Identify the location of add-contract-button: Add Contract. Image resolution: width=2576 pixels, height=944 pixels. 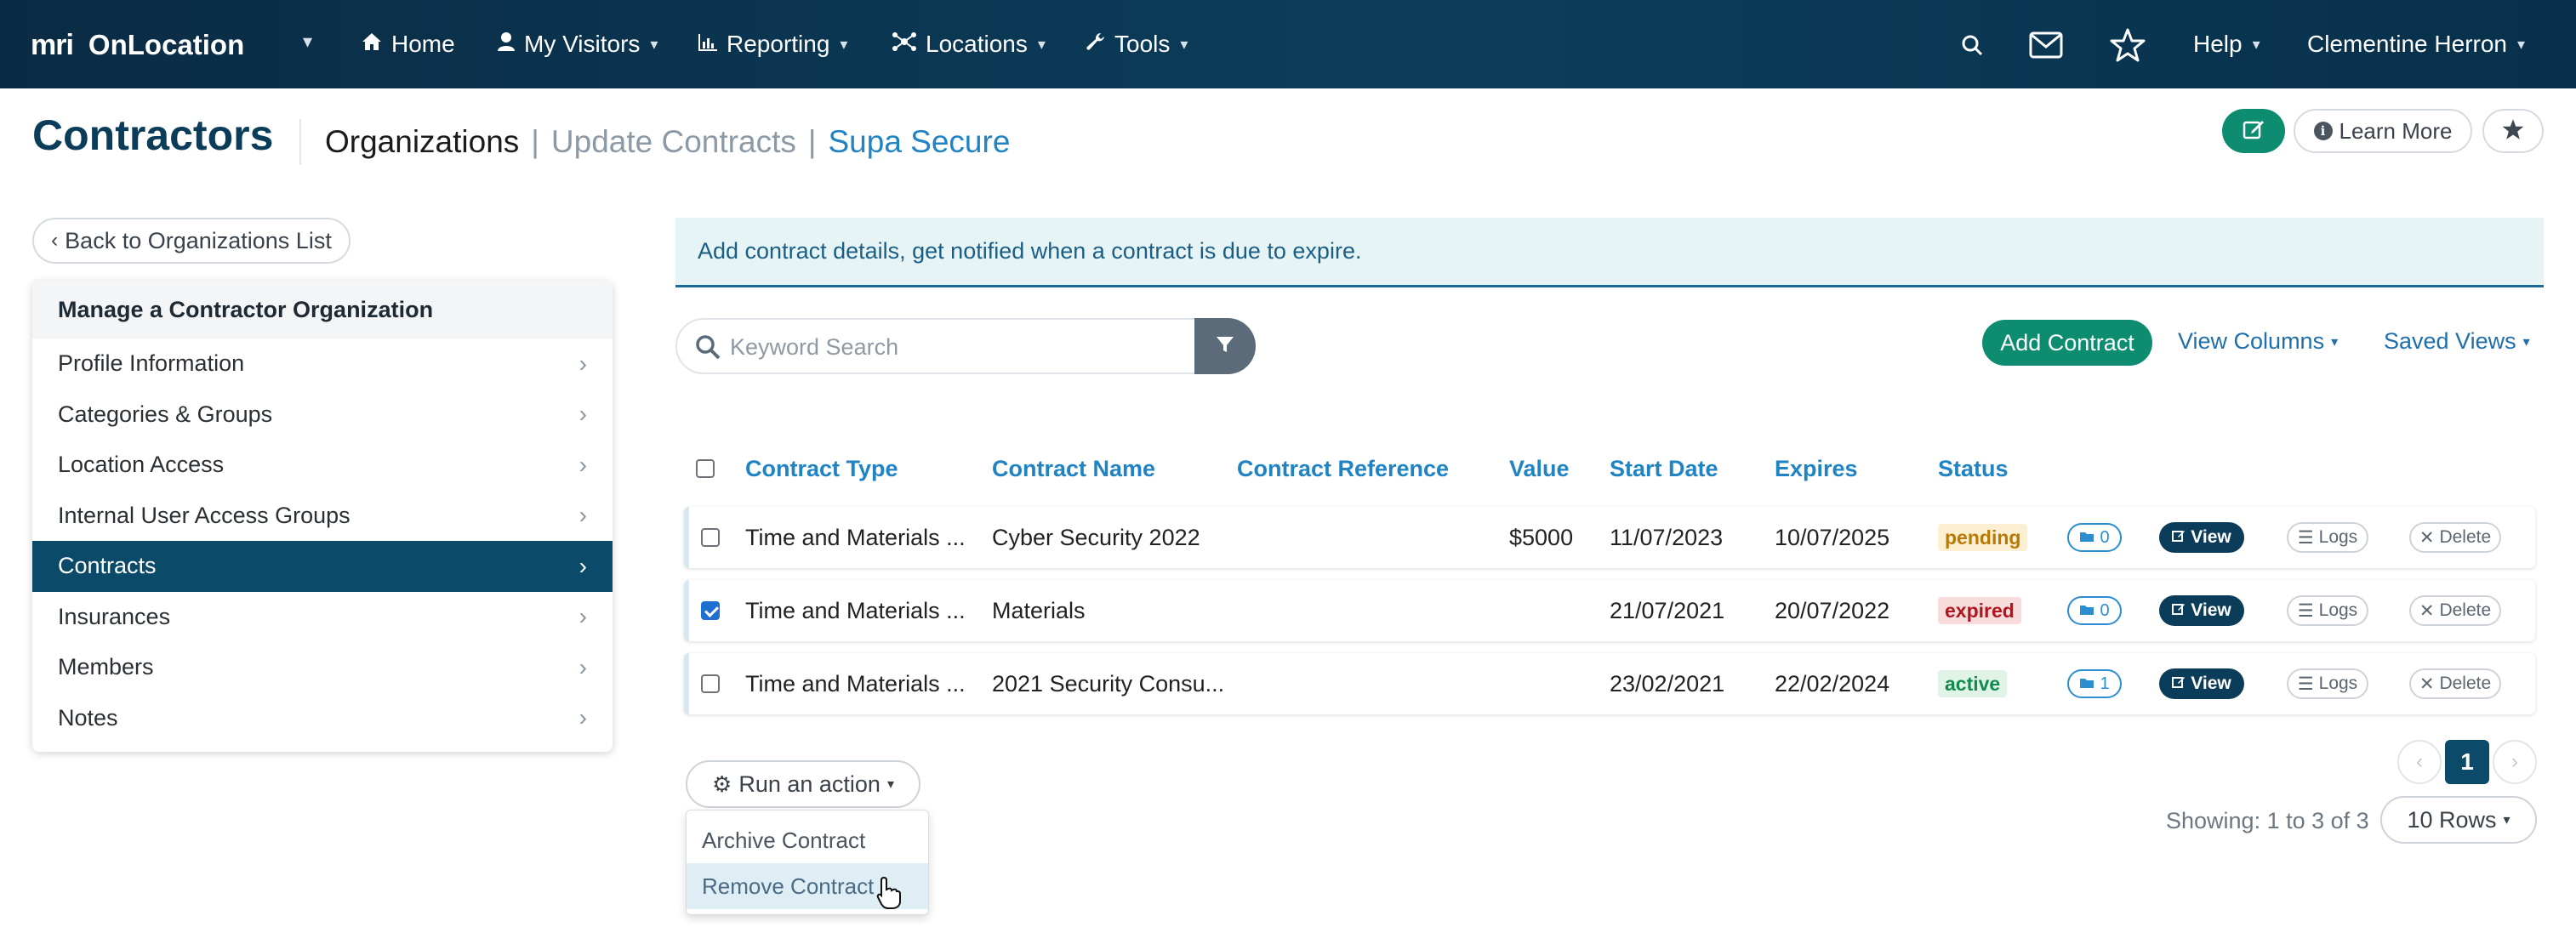
(2067, 343).